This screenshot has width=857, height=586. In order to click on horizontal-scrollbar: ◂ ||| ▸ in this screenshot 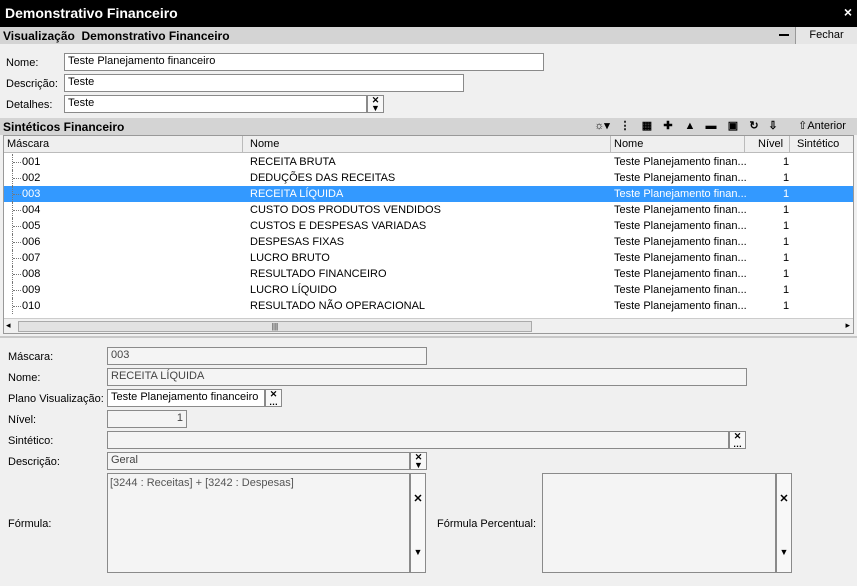, I will do `click(428, 325)`.